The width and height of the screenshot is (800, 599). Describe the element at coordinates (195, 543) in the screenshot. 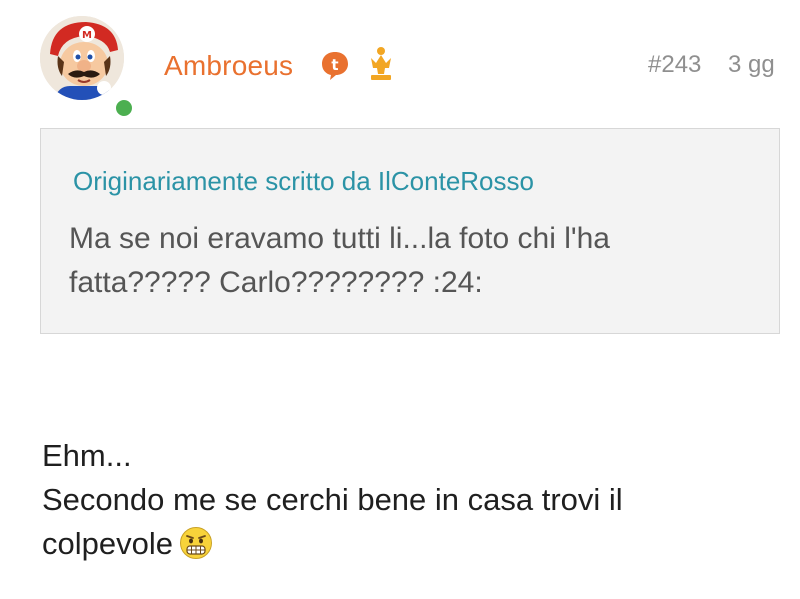

I see `grimacing-face-icon` at that location.